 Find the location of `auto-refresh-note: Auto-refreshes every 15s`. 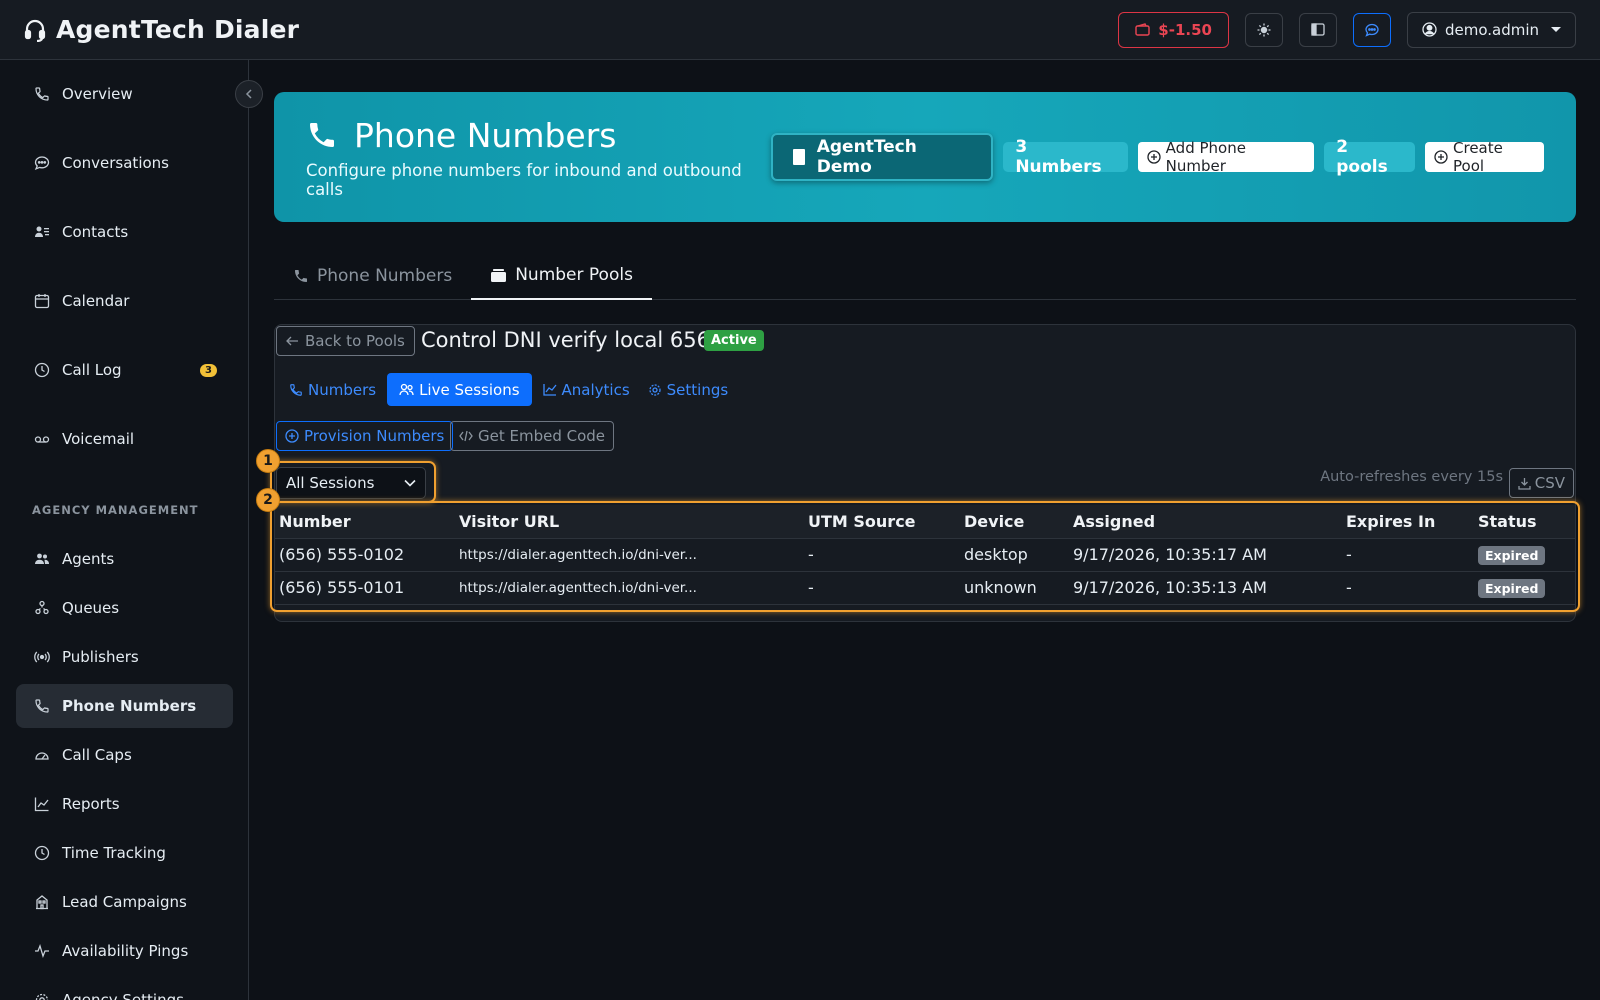

auto-refresh-note: Auto-refreshes every 15s is located at coordinates (1411, 477).